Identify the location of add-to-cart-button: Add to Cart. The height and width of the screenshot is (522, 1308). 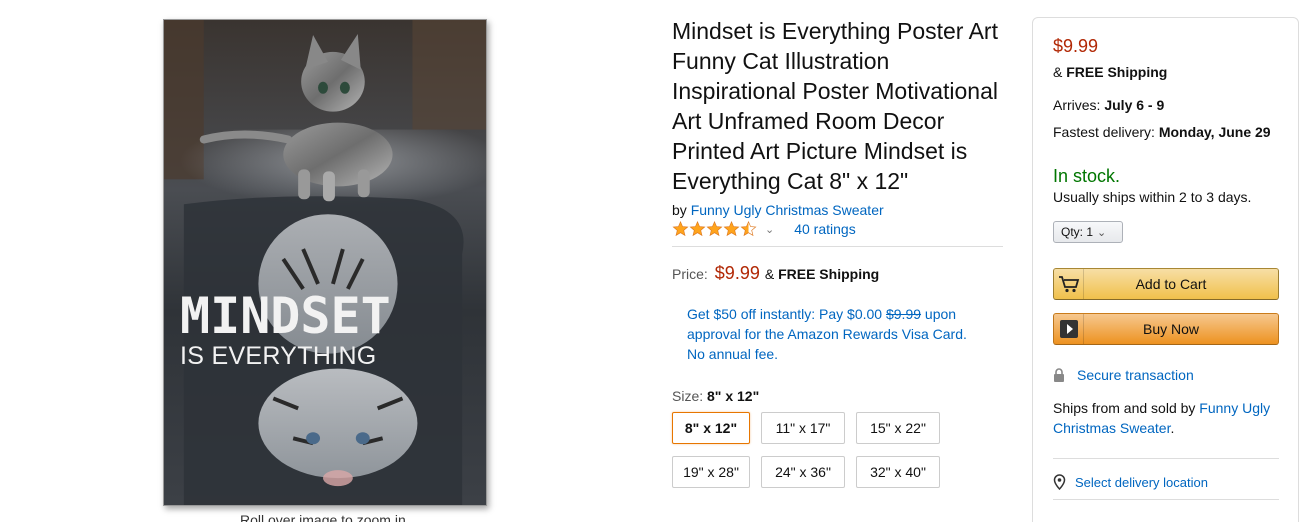
(1166, 284).